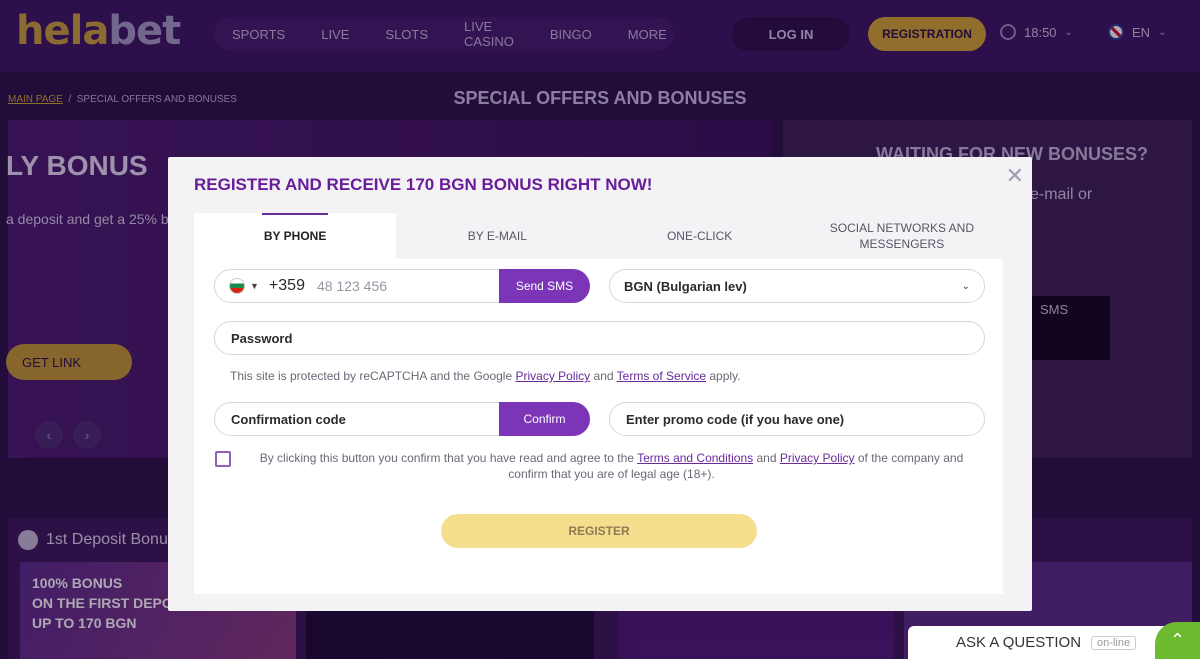 This screenshot has height=659, width=1200. I want to click on bulgaria-flag-icon, so click(237, 286).